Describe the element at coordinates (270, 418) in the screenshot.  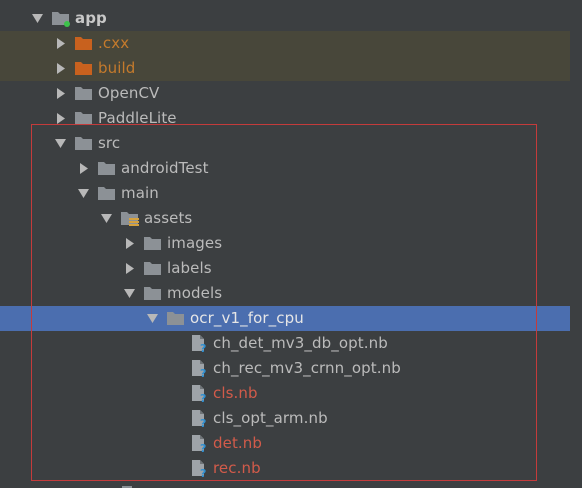
I see `tree-item-label: cls_opt_arm.nb` at that location.